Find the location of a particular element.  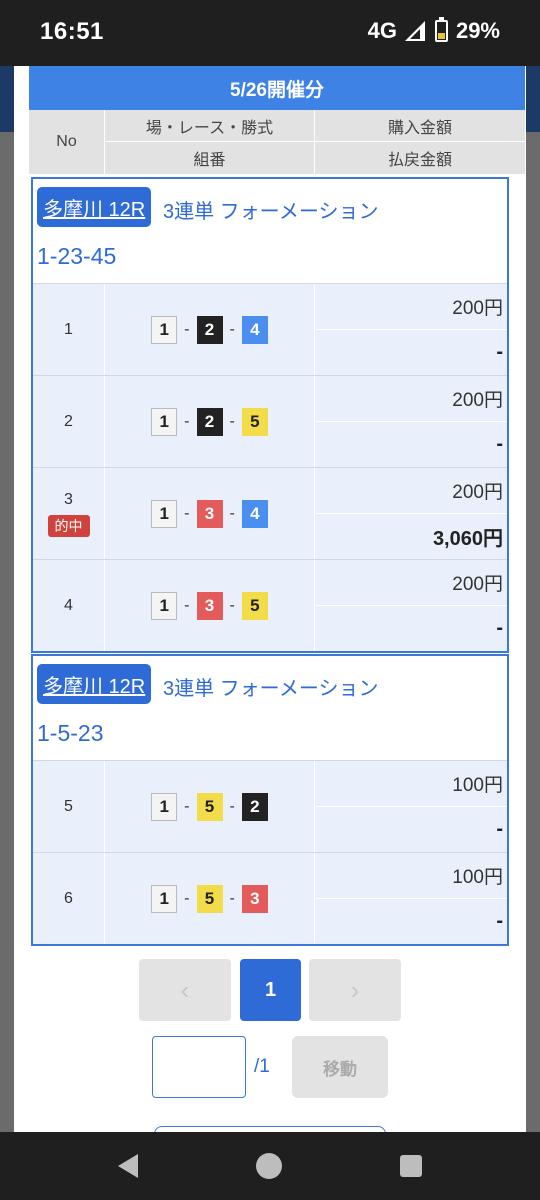

row-no: 1 is located at coordinates (68, 329).